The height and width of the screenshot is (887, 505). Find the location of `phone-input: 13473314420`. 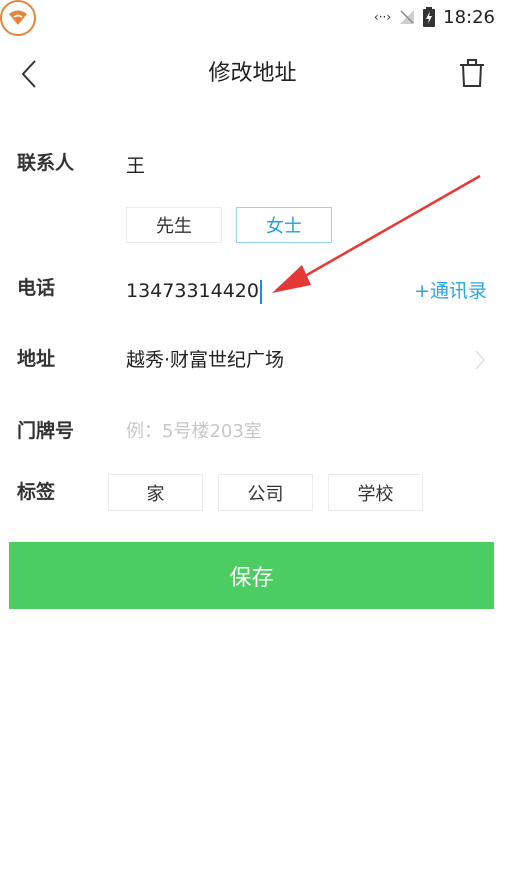

phone-input: 13473314420 is located at coordinates (256, 291).